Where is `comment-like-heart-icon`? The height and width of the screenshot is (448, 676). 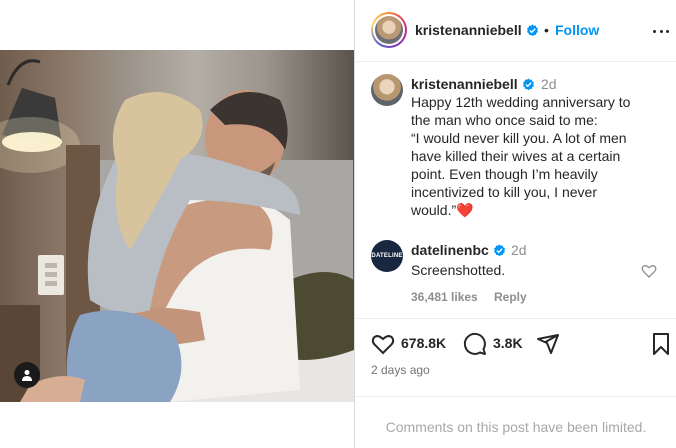
comment-like-heart-icon is located at coordinates (649, 271).